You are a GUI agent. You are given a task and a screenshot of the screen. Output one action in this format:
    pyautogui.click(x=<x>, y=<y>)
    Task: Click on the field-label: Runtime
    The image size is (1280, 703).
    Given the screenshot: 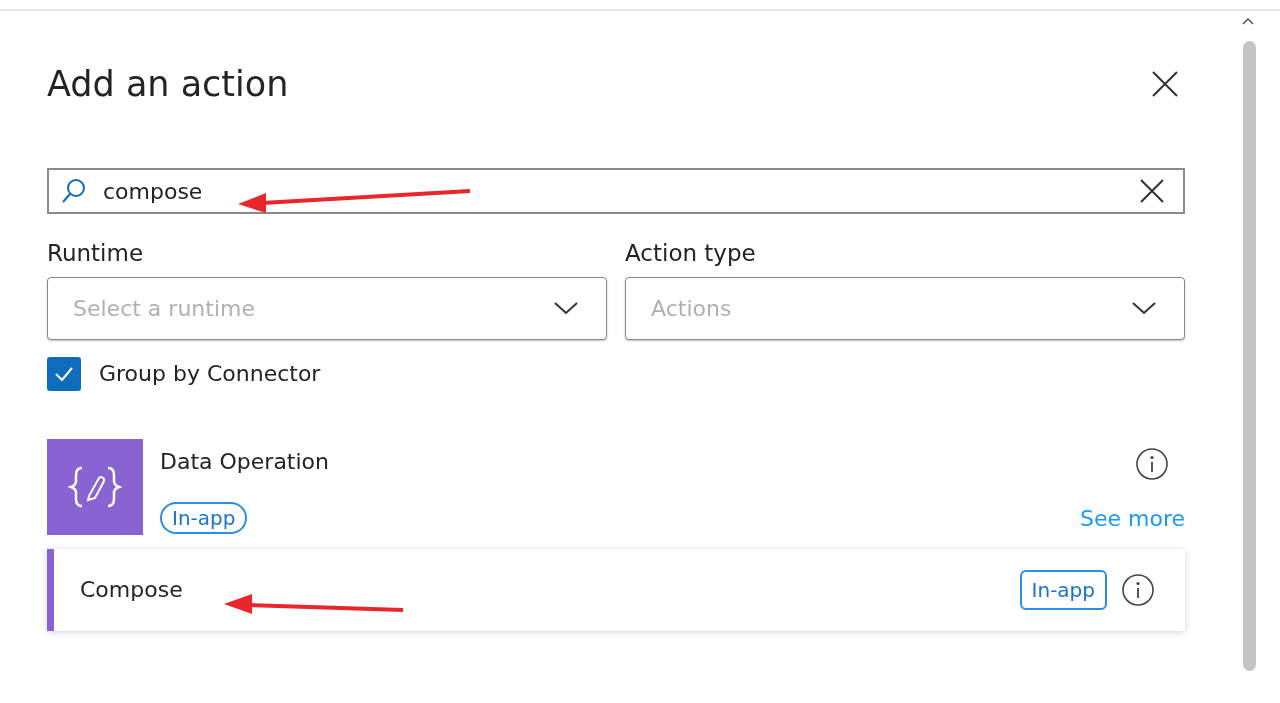 What is the action you would take?
    pyautogui.click(x=96, y=253)
    